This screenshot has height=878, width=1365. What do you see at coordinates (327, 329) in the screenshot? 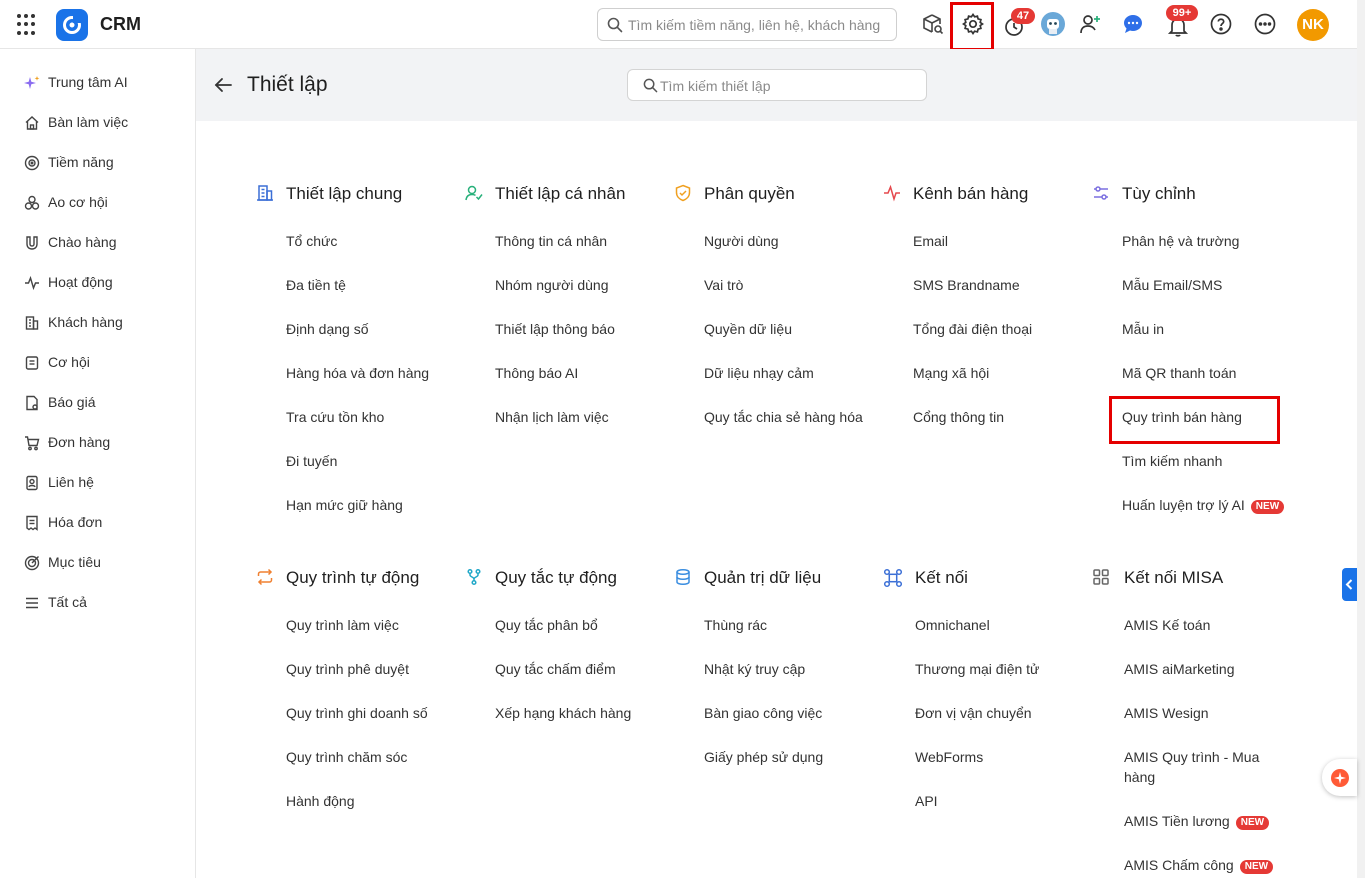
I see `setting-link-number-format: Định dạng số` at bounding box center [327, 329].